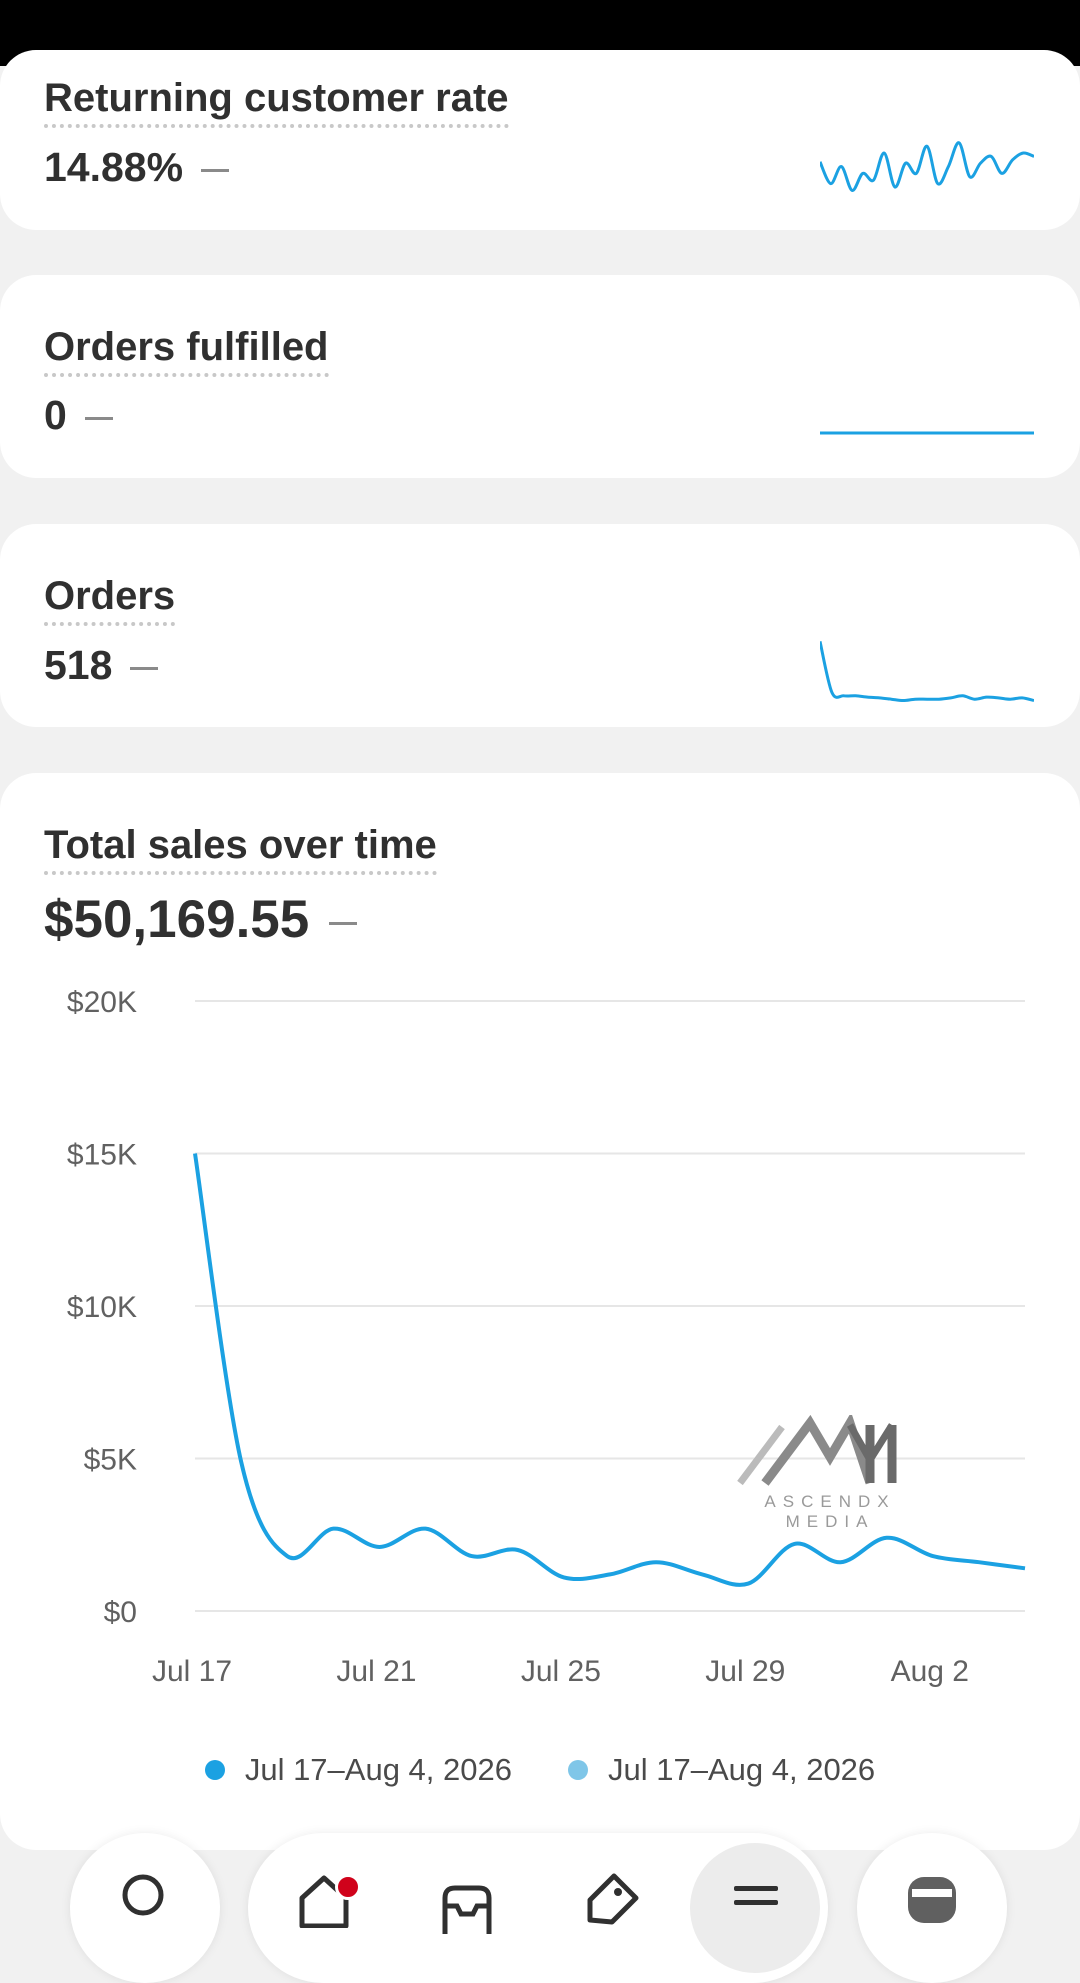 This screenshot has width=1080, height=1983. What do you see at coordinates (143, 1895) in the screenshot?
I see `search-icon` at bounding box center [143, 1895].